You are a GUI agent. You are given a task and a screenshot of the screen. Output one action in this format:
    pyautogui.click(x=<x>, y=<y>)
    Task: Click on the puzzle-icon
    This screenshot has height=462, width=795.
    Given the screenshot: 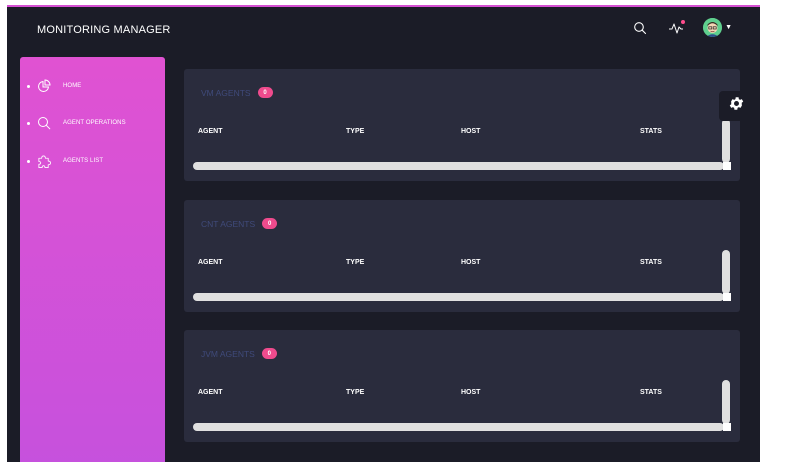 What is the action you would take?
    pyautogui.click(x=44, y=161)
    